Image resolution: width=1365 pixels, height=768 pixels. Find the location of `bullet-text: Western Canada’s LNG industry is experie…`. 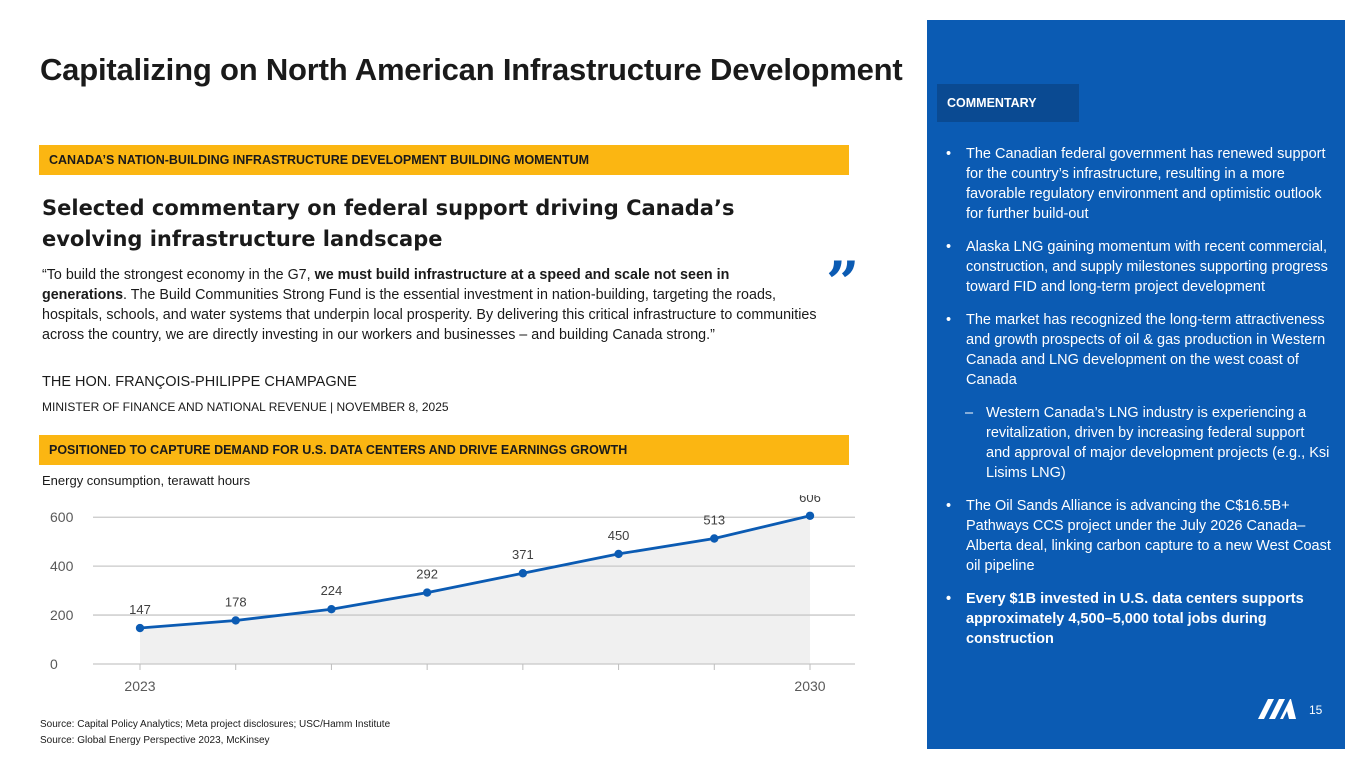

bullet-text: Western Canada’s LNG industry is experie… is located at coordinates (1158, 443).